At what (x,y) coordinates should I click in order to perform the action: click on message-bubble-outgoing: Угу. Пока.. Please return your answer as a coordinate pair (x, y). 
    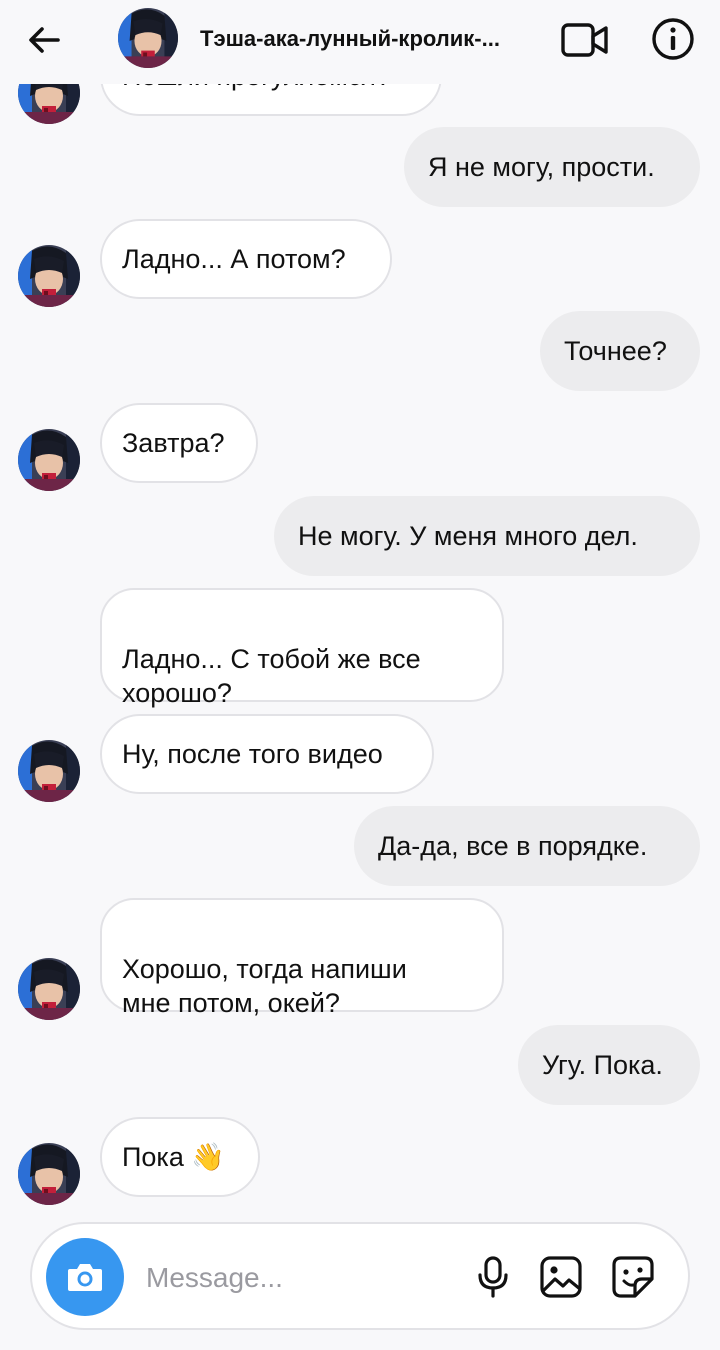
    Looking at the image, I should click on (609, 1065).